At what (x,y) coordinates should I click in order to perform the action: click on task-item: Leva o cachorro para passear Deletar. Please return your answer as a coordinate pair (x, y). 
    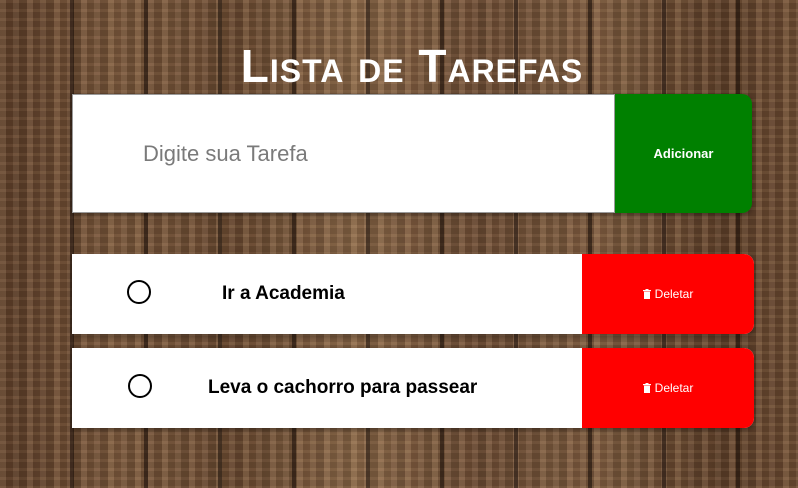
    Looking at the image, I should click on (413, 388).